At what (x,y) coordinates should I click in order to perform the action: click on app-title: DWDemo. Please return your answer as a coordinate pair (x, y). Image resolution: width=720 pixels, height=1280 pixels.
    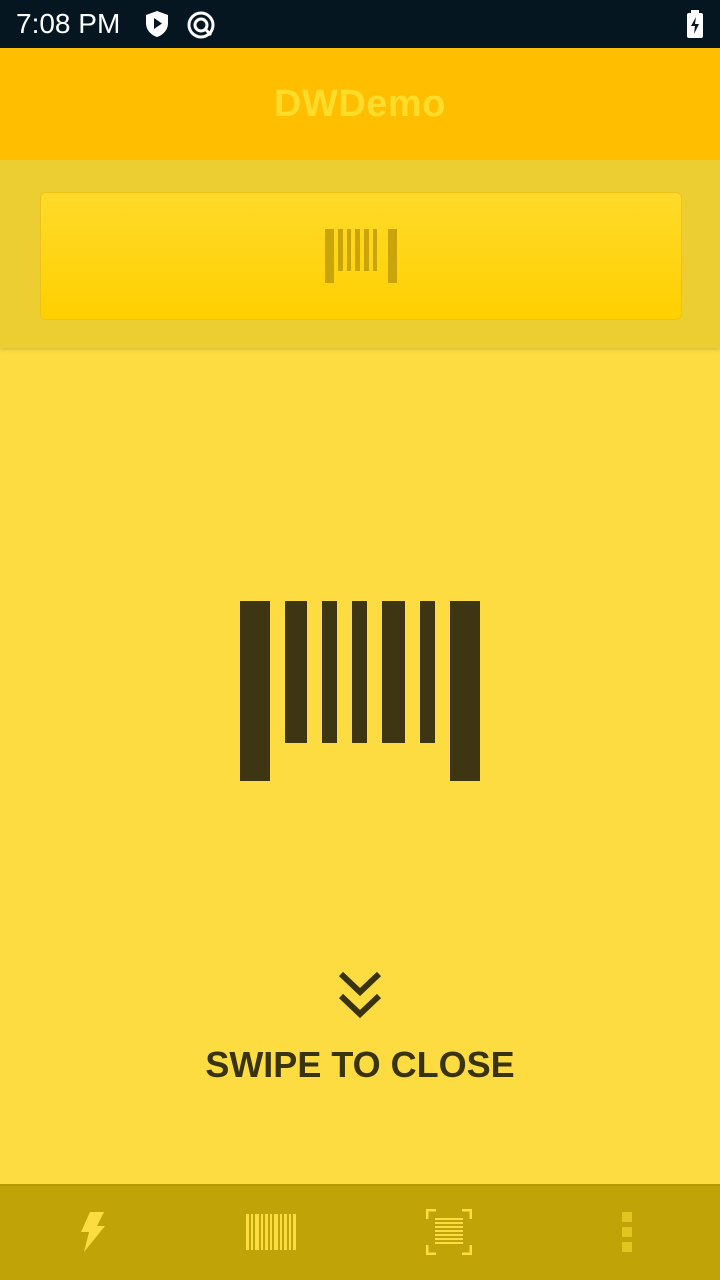
    Looking at the image, I should click on (360, 103).